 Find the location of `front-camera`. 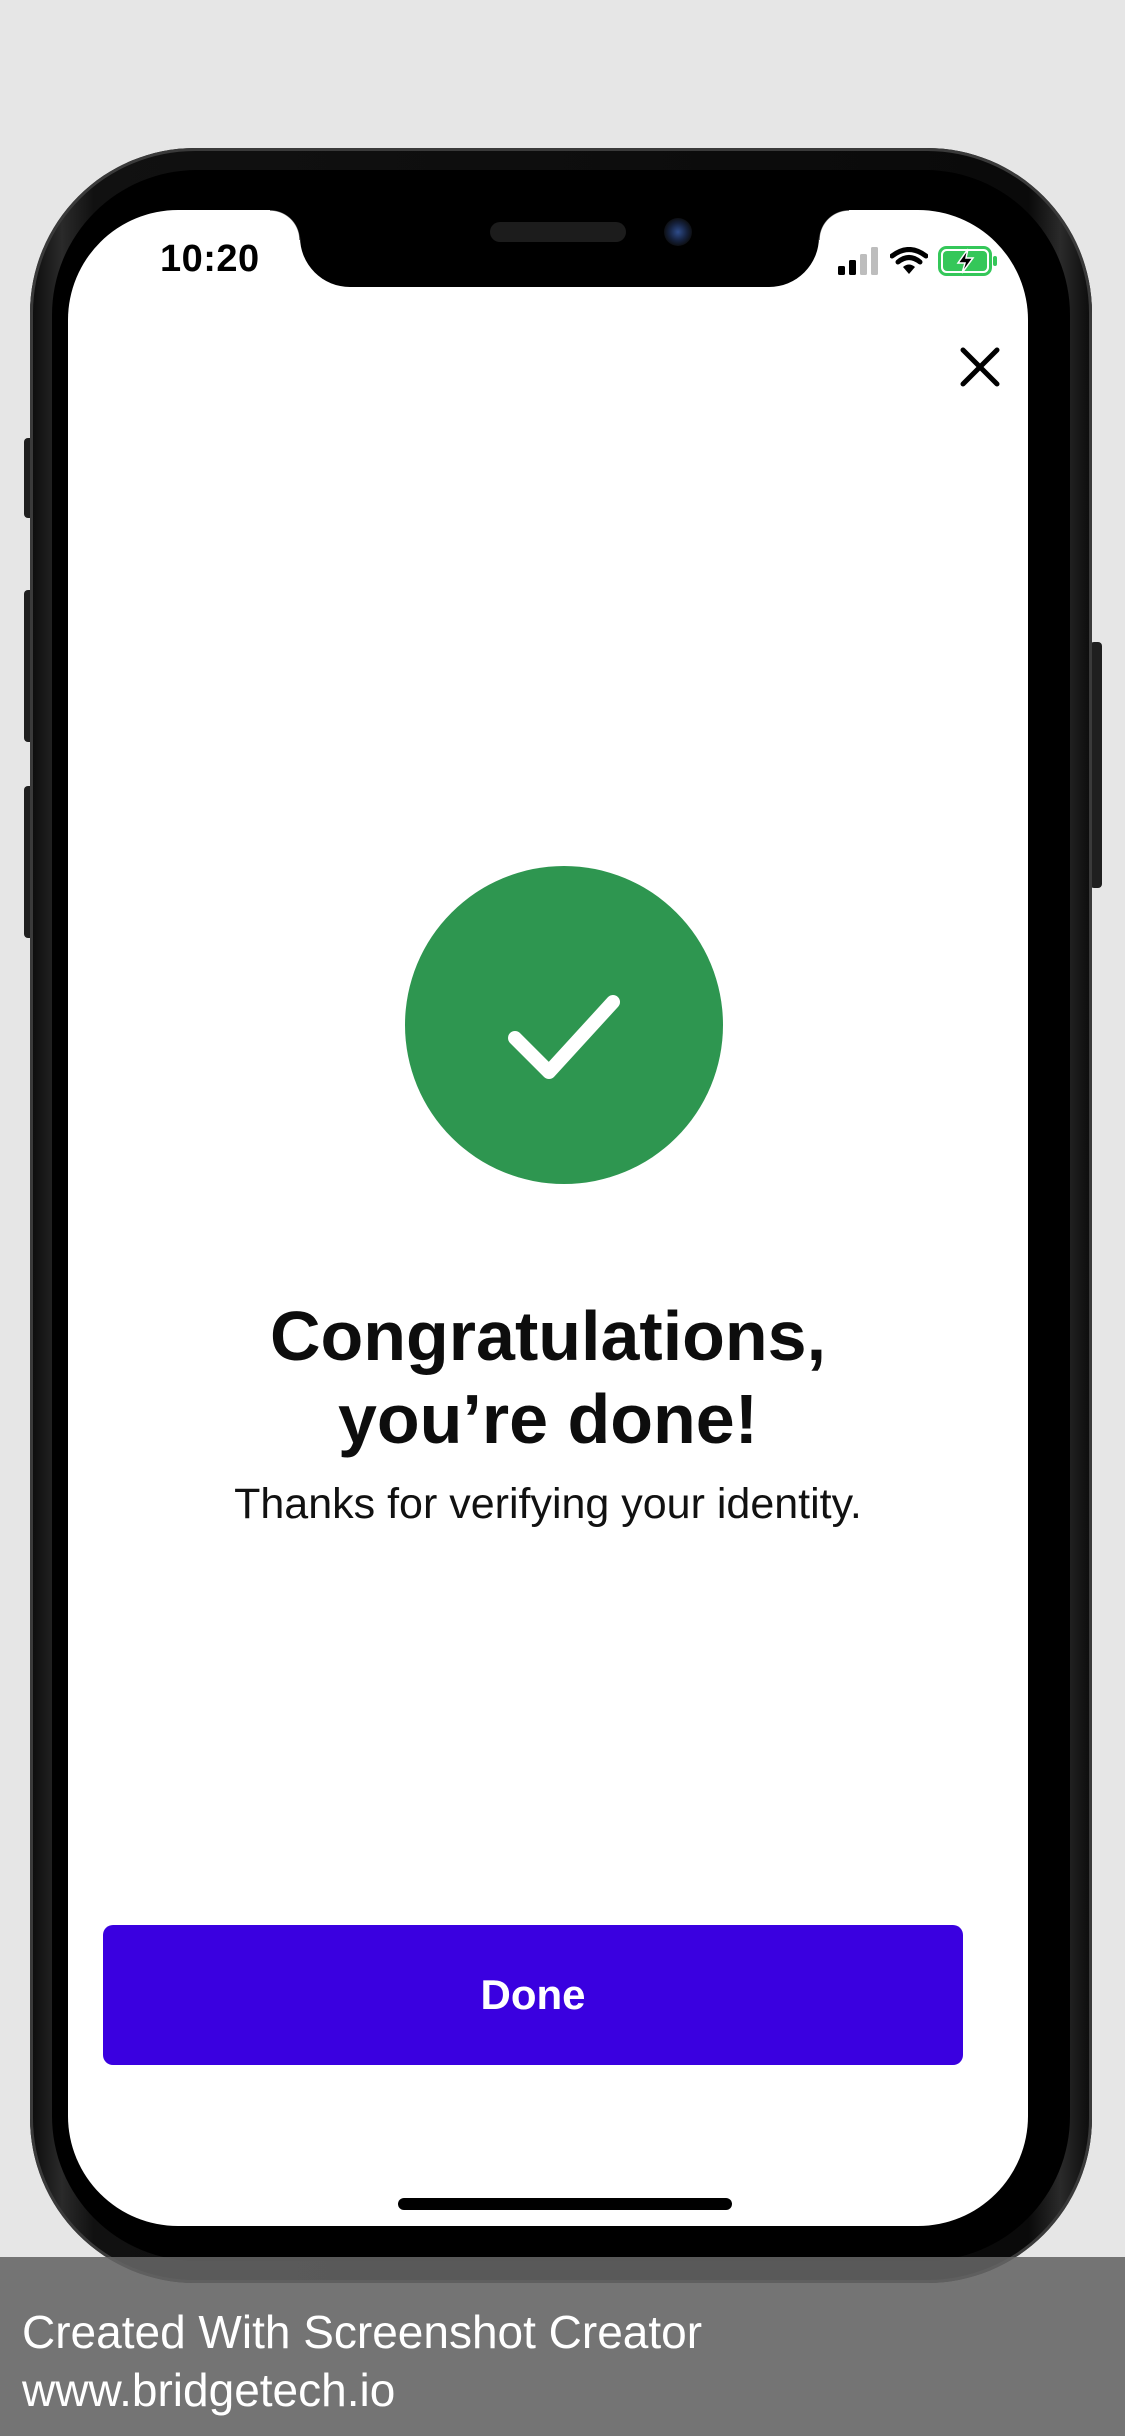

front-camera is located at coordinates (678, 232).